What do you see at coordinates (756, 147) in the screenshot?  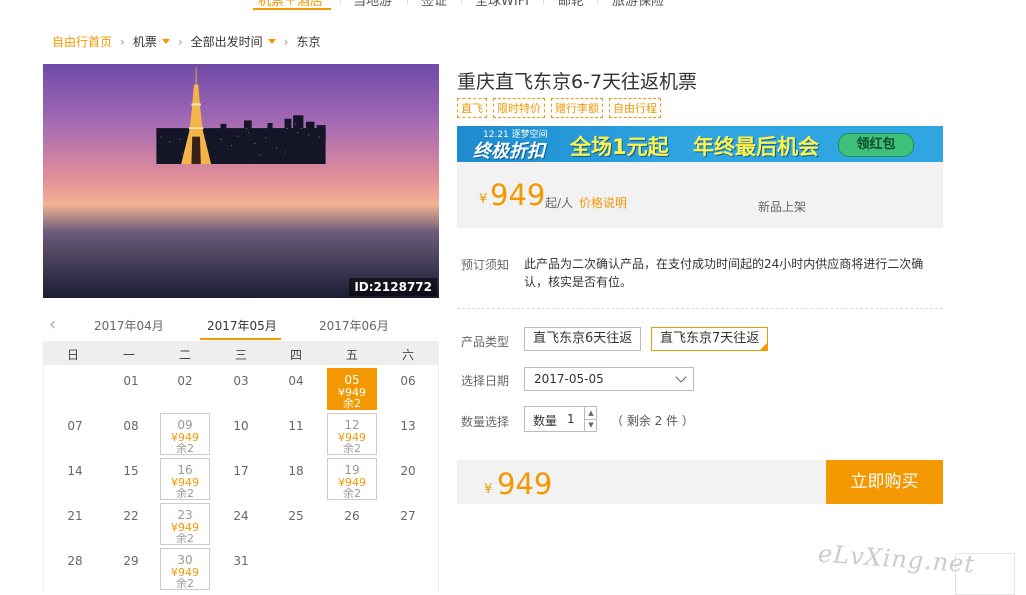 I see `banner-slogan-2: 年终最后机会` at bounding box center [756, 147].